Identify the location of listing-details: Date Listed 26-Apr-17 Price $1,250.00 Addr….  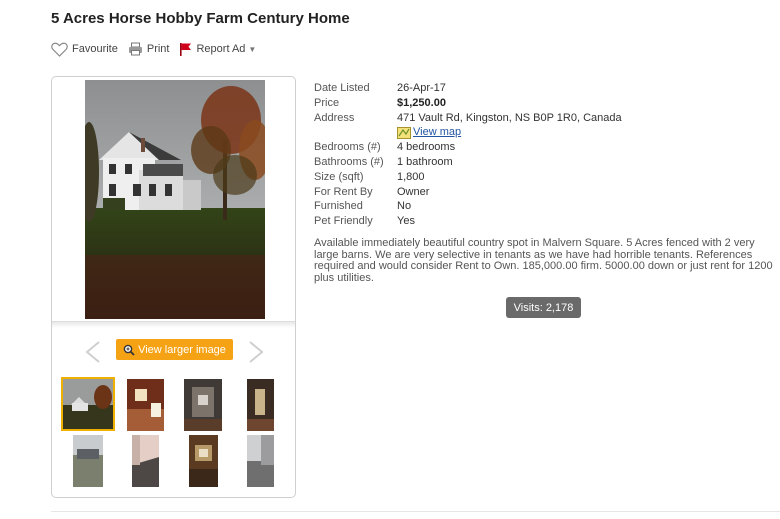
(468, 155).